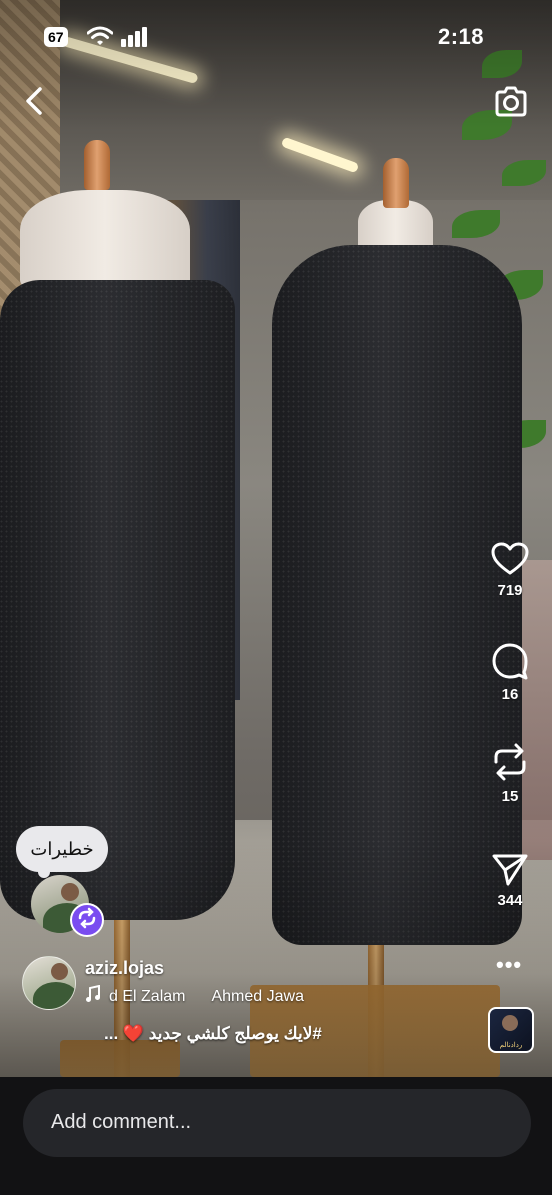  What do you see at coordinates (100, 35) in the screenshot?
I see `wifi-icon` at bounding box center [100, 35].